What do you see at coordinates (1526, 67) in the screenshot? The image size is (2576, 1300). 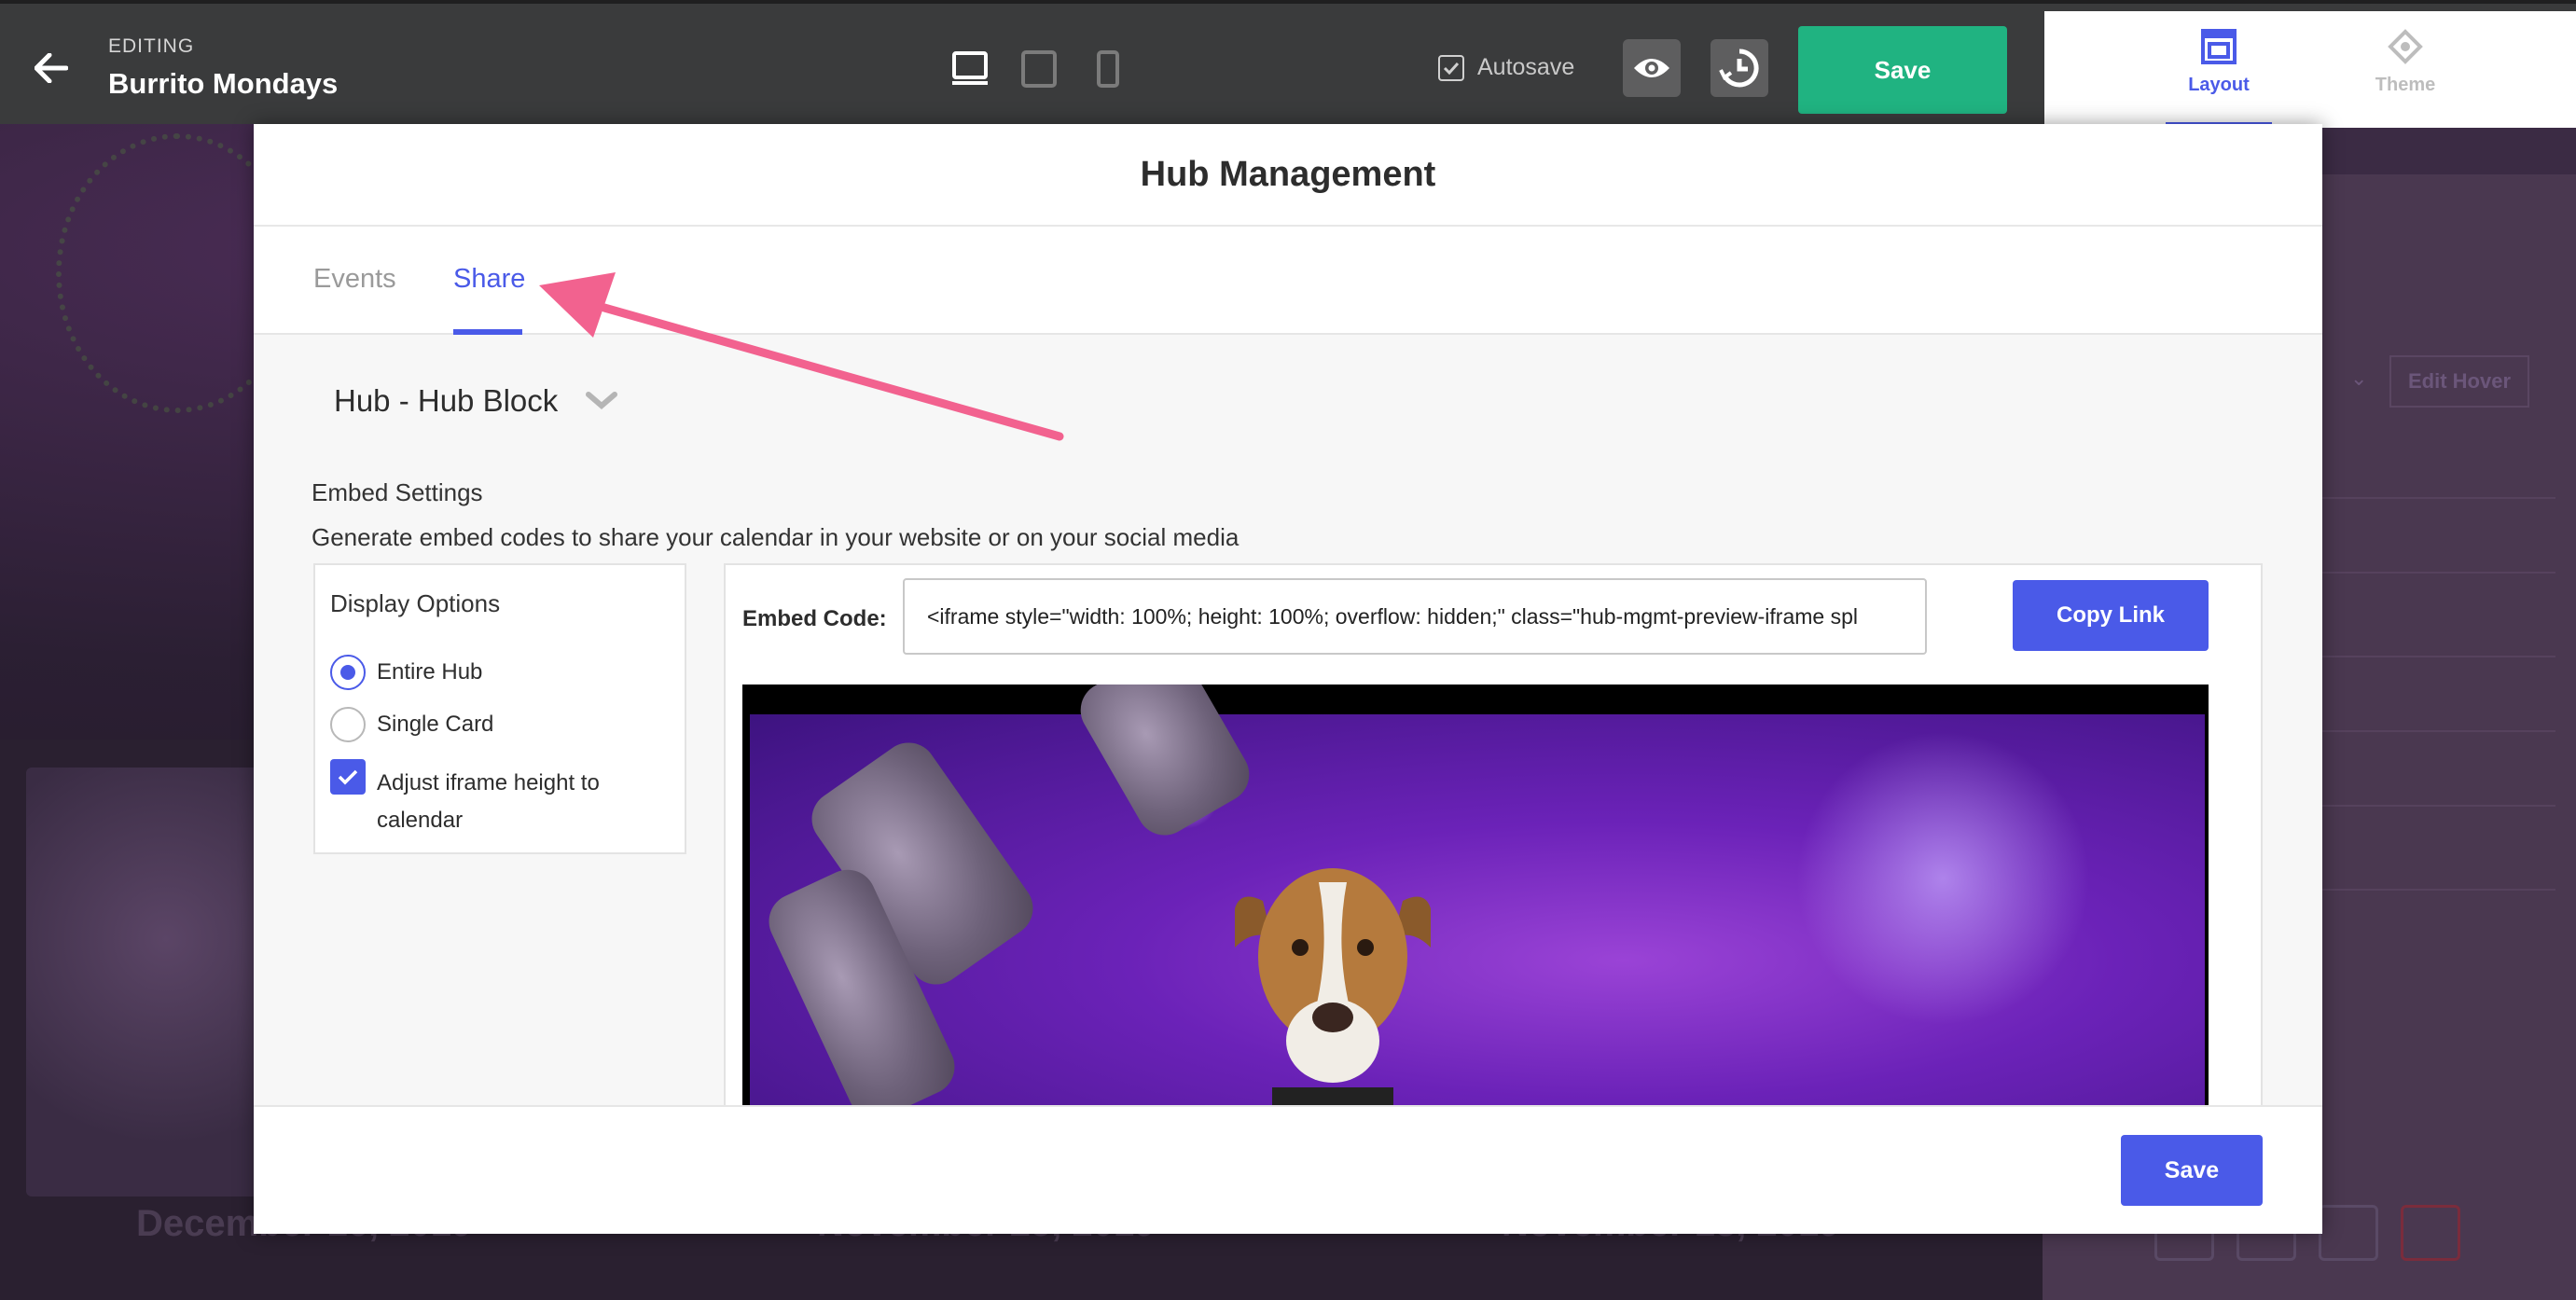 I see `autosave-label: Autosave` at bounding box center [1526, 67].